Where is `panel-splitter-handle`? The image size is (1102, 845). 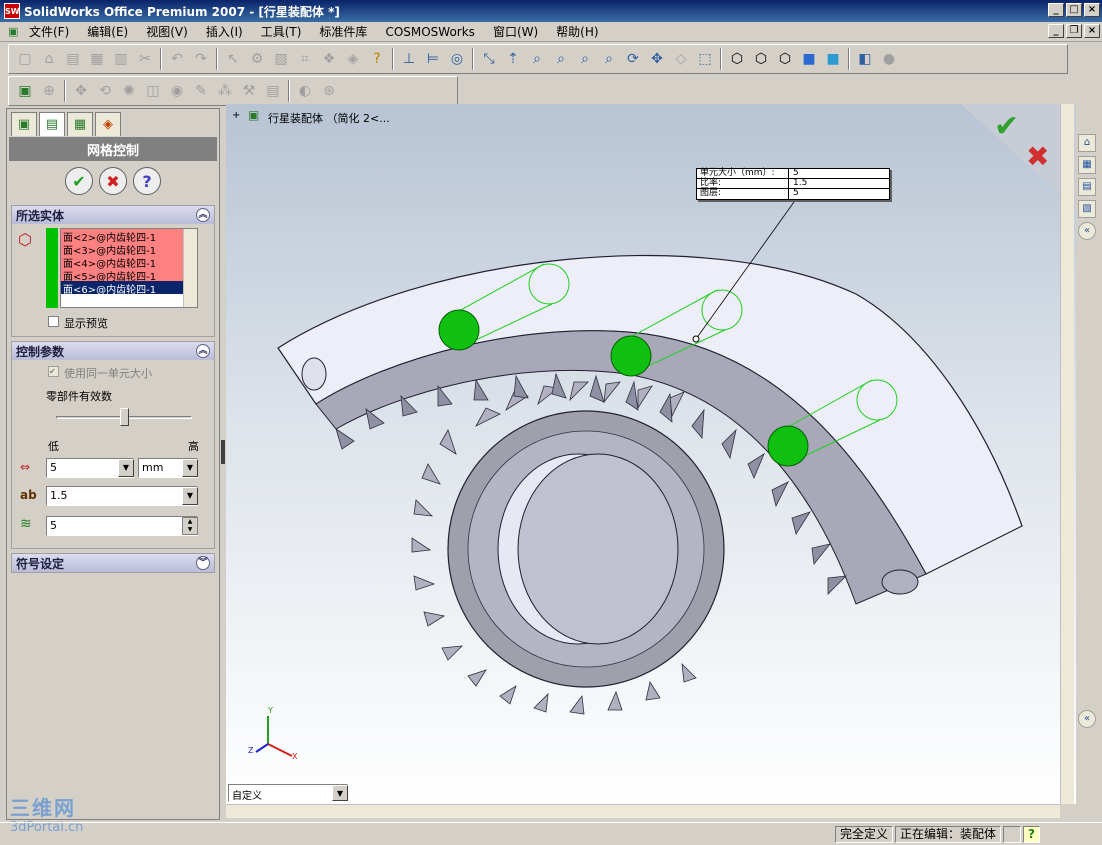
panel-splitter-handle is located at coordinates (223, 452).